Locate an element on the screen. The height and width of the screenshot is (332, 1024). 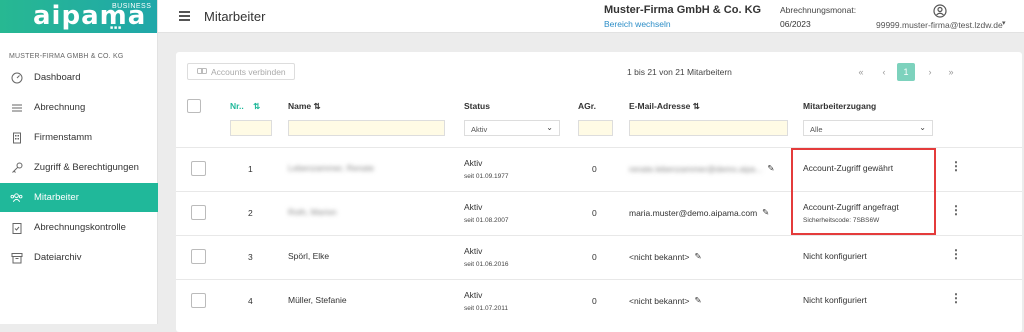
first-page-button: « is located at coordinates (861, 72).